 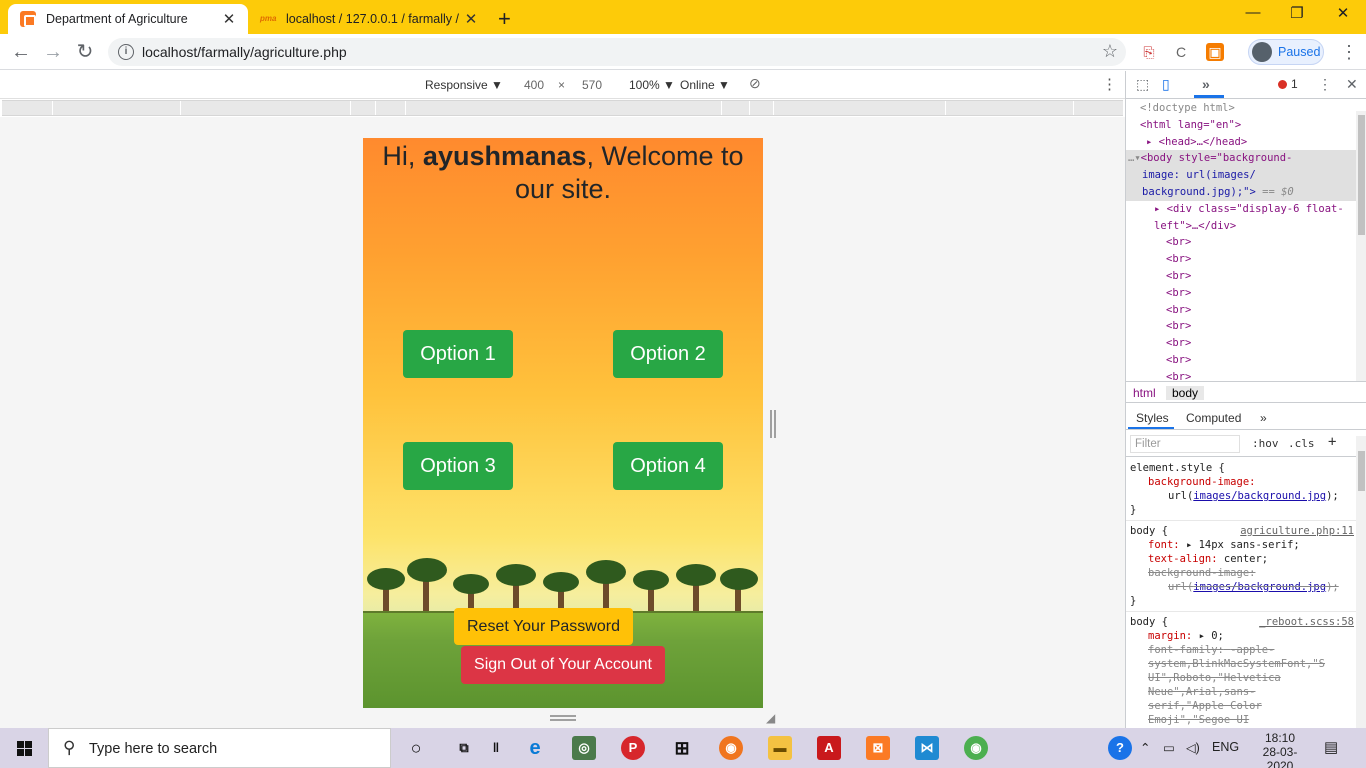 What do you see at coordinates (1110, 51) in the screenshot?
I see `bookmark-star-icon: ☆` at bounding box center [1110, 51].